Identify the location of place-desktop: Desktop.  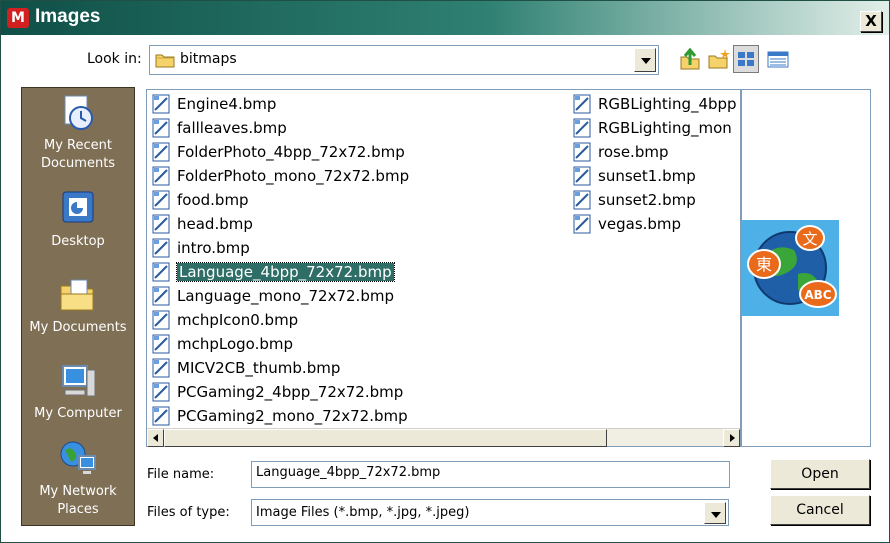
(78, 219).